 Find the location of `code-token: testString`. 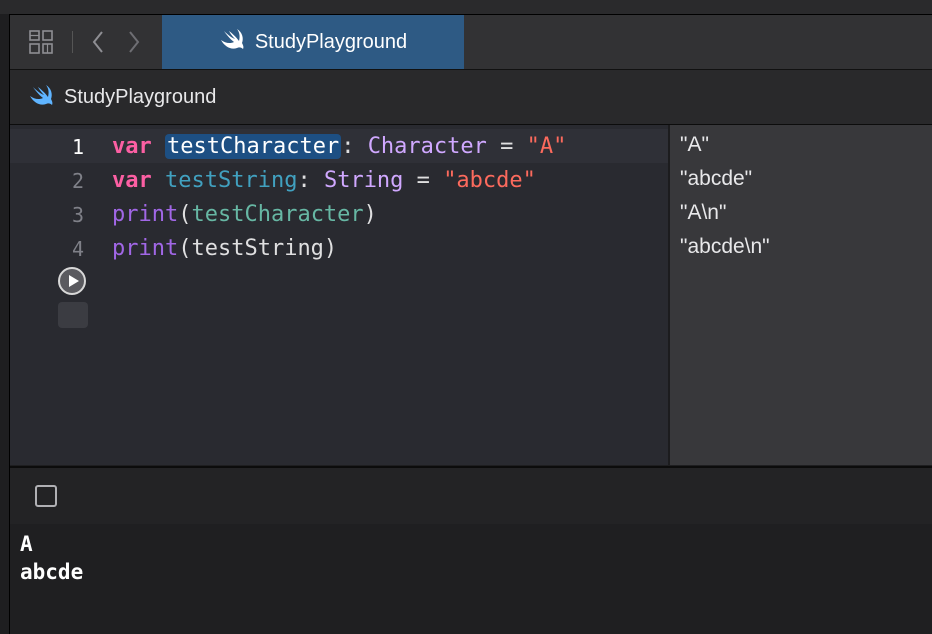

code-token: testString is located at coordinates (231, 180).